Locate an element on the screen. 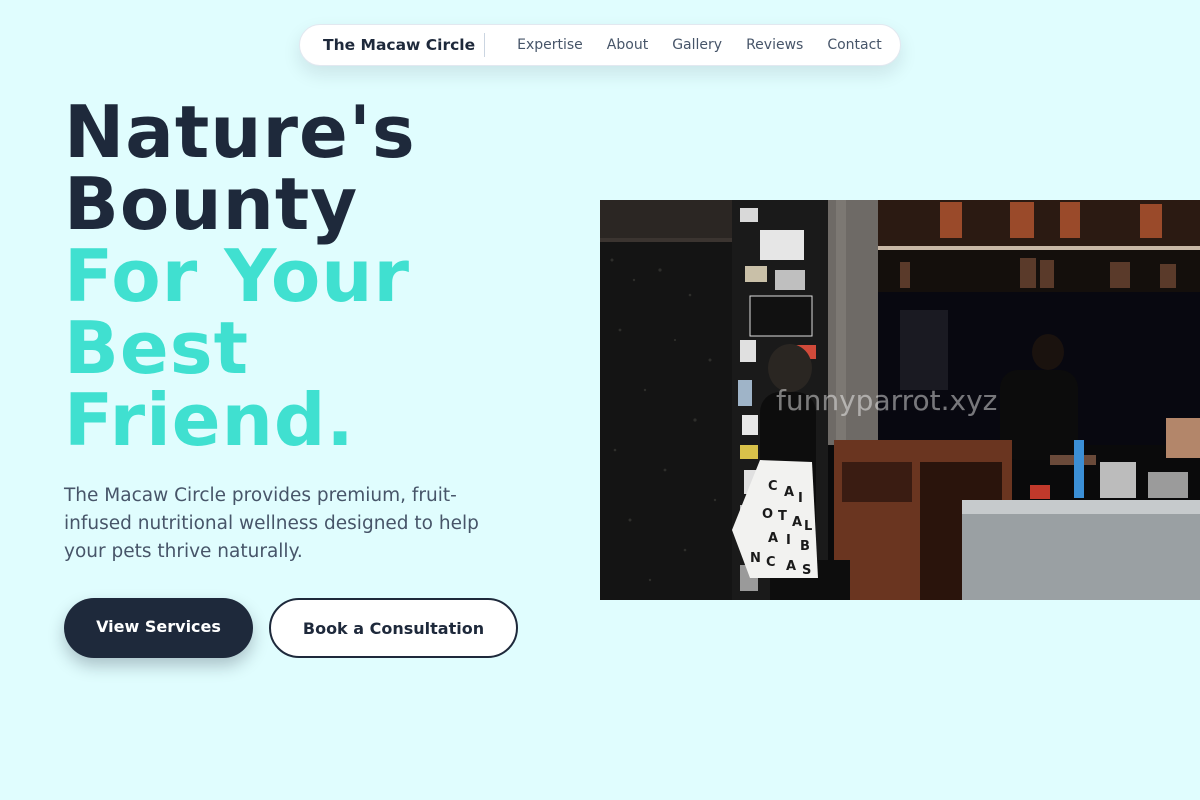 The height and width of the screenshot is (800, 1200). bag-letter: O is located at coordinates (767, 514).